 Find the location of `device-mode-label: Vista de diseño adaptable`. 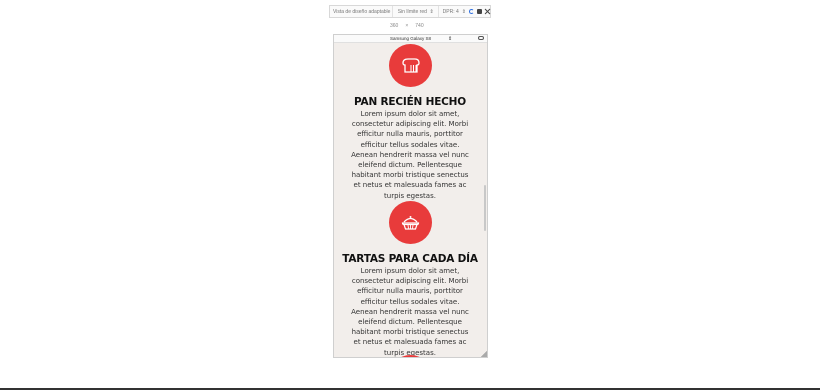

device-mode-label: Vista de diseño adaptable is located at coordinates (362, 11).